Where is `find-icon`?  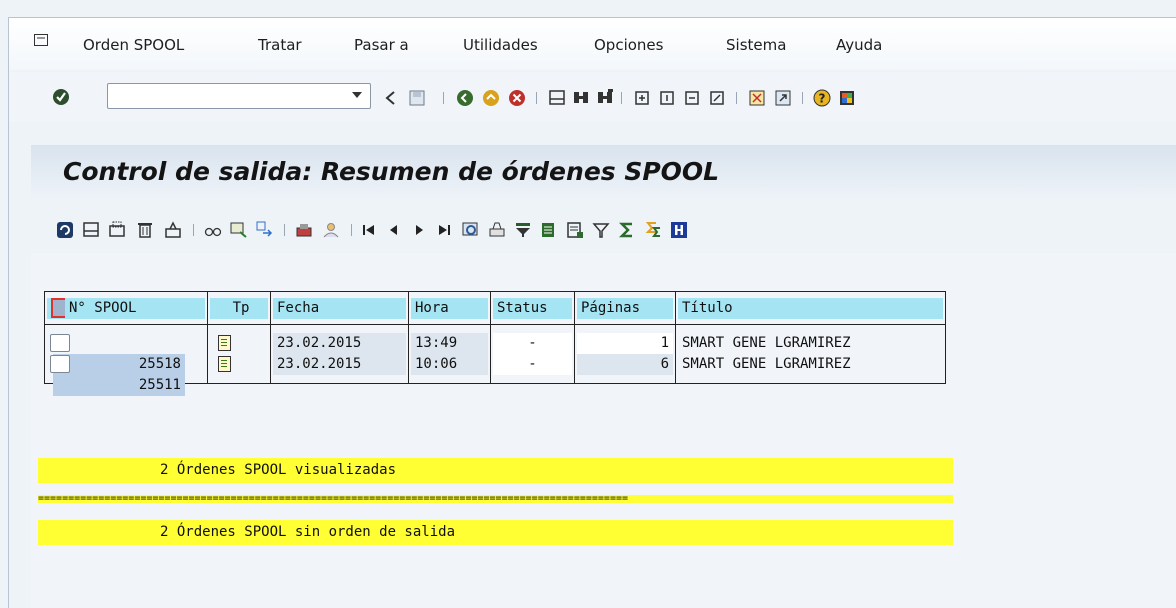
find-icon is located at coordinates (581, 98).